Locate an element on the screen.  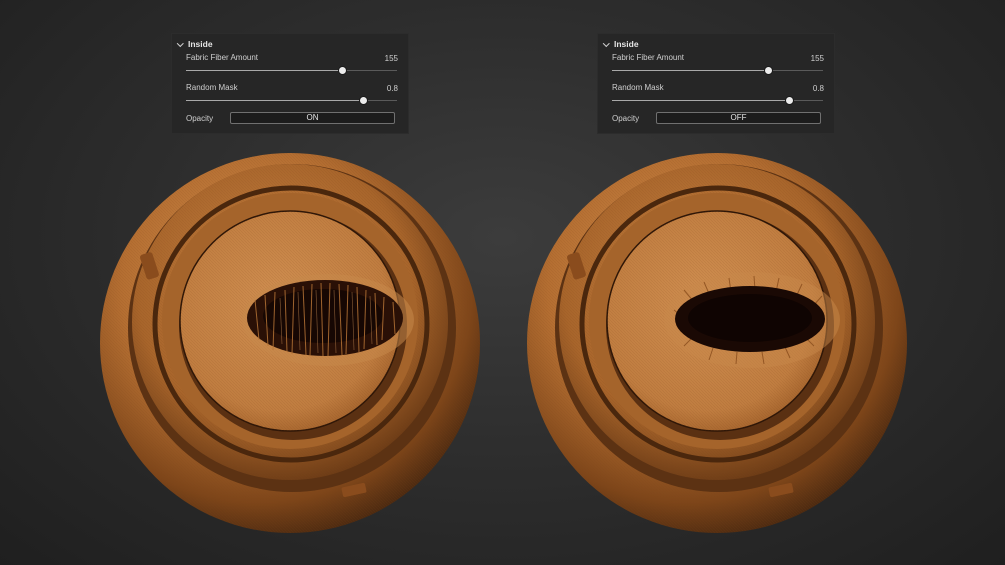
hole-core is located at coordinates (750, 318).